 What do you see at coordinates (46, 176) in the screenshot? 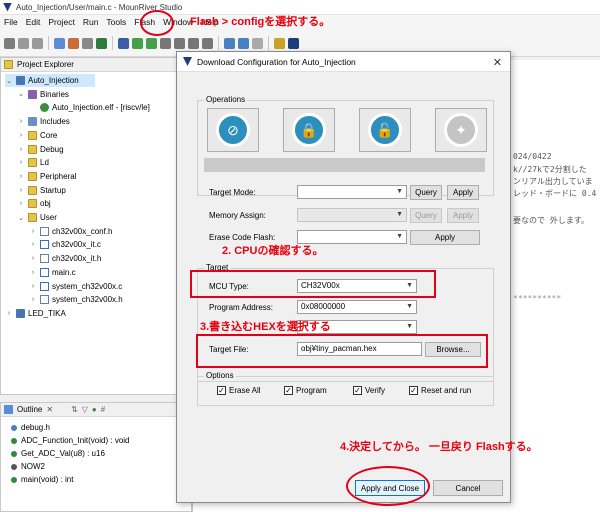
I see `tree-item: › Peripheral` at bounding box center [46, 176].